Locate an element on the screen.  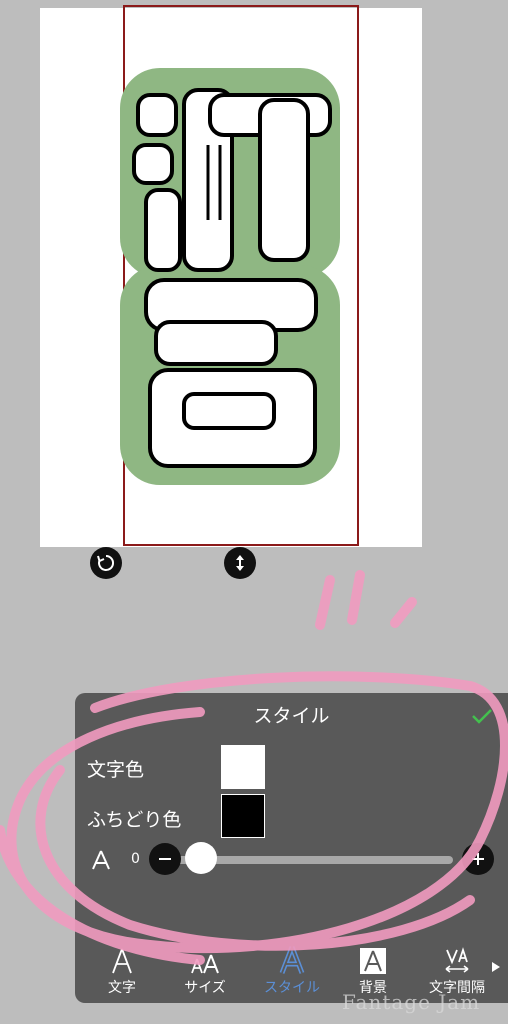
outline-width-value: 0 is located at coordinates (135, 859).